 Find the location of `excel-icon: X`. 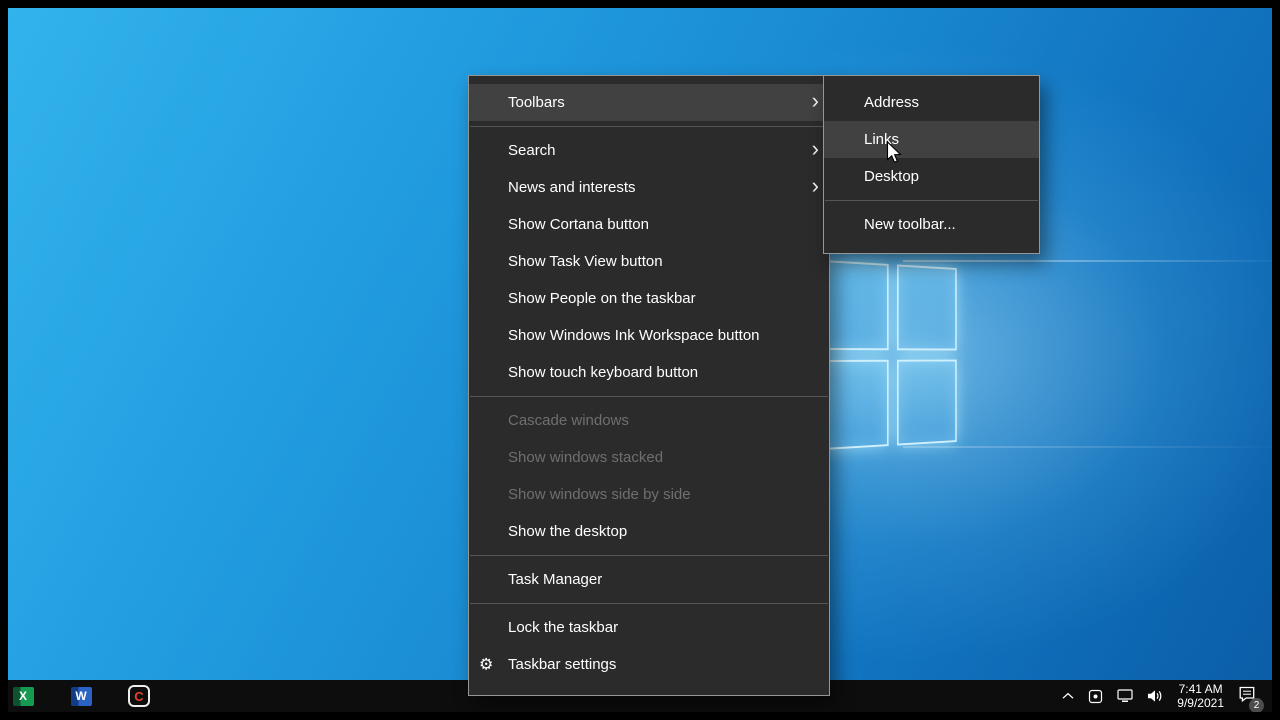

excel-icon: X is located at coordinates (23, 696).